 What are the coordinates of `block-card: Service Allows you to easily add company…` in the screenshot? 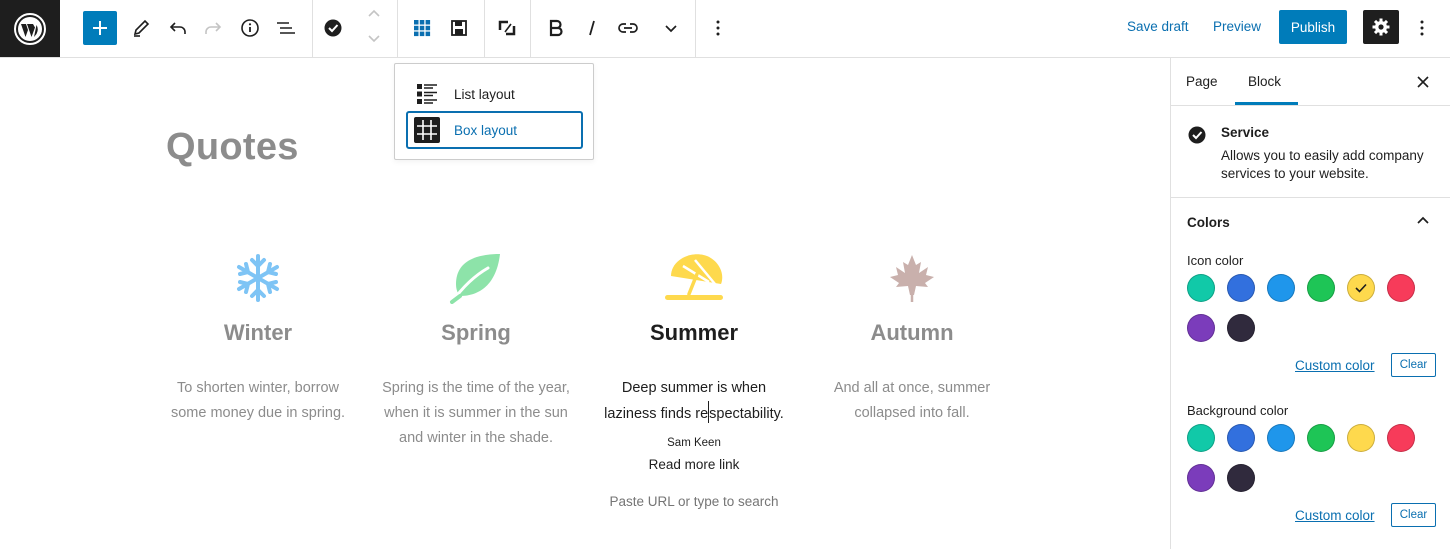 It's located at (1310, 152).